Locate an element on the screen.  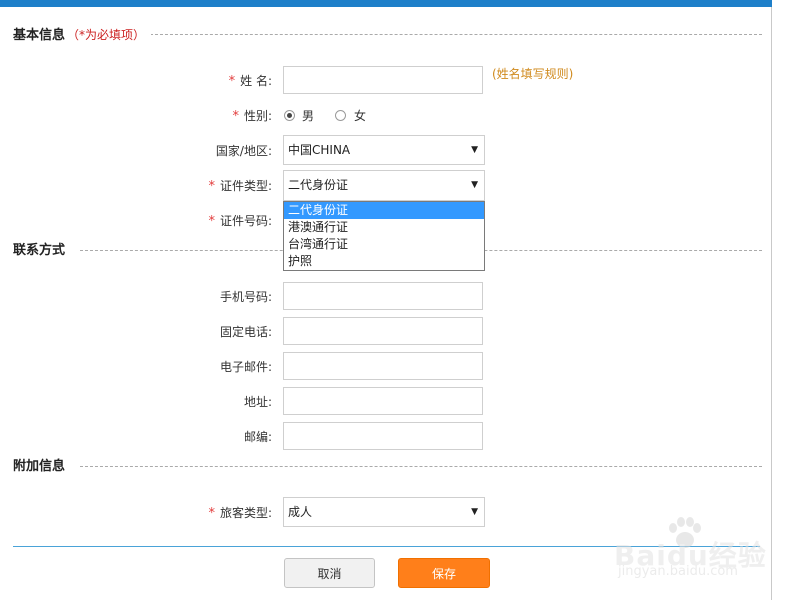
name-input is located at coordinates (383, 80).